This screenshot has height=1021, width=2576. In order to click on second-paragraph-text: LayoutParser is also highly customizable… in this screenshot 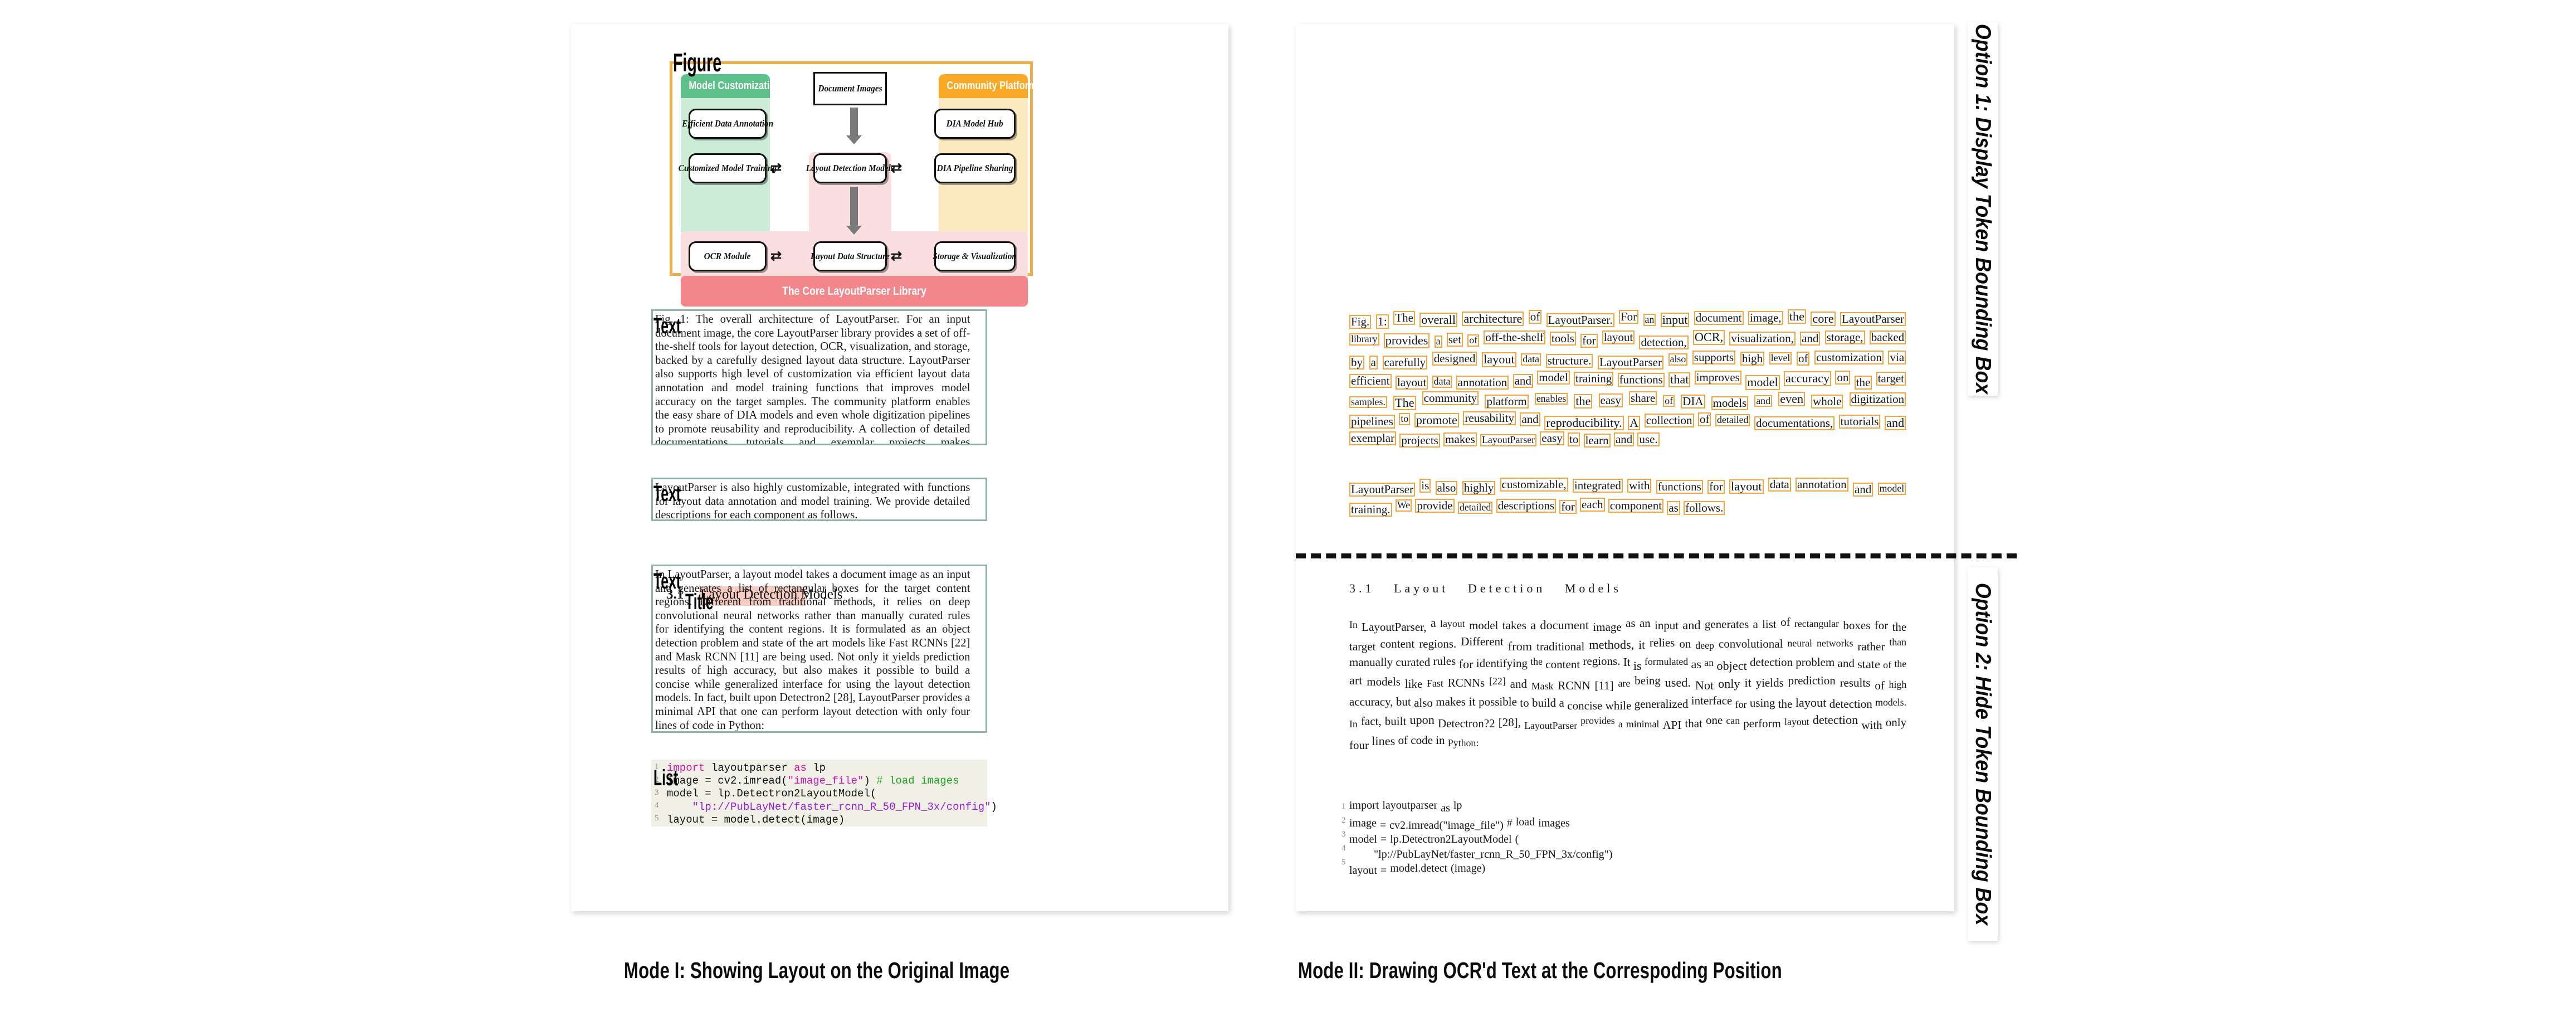, I will do `click(812, 500)`.